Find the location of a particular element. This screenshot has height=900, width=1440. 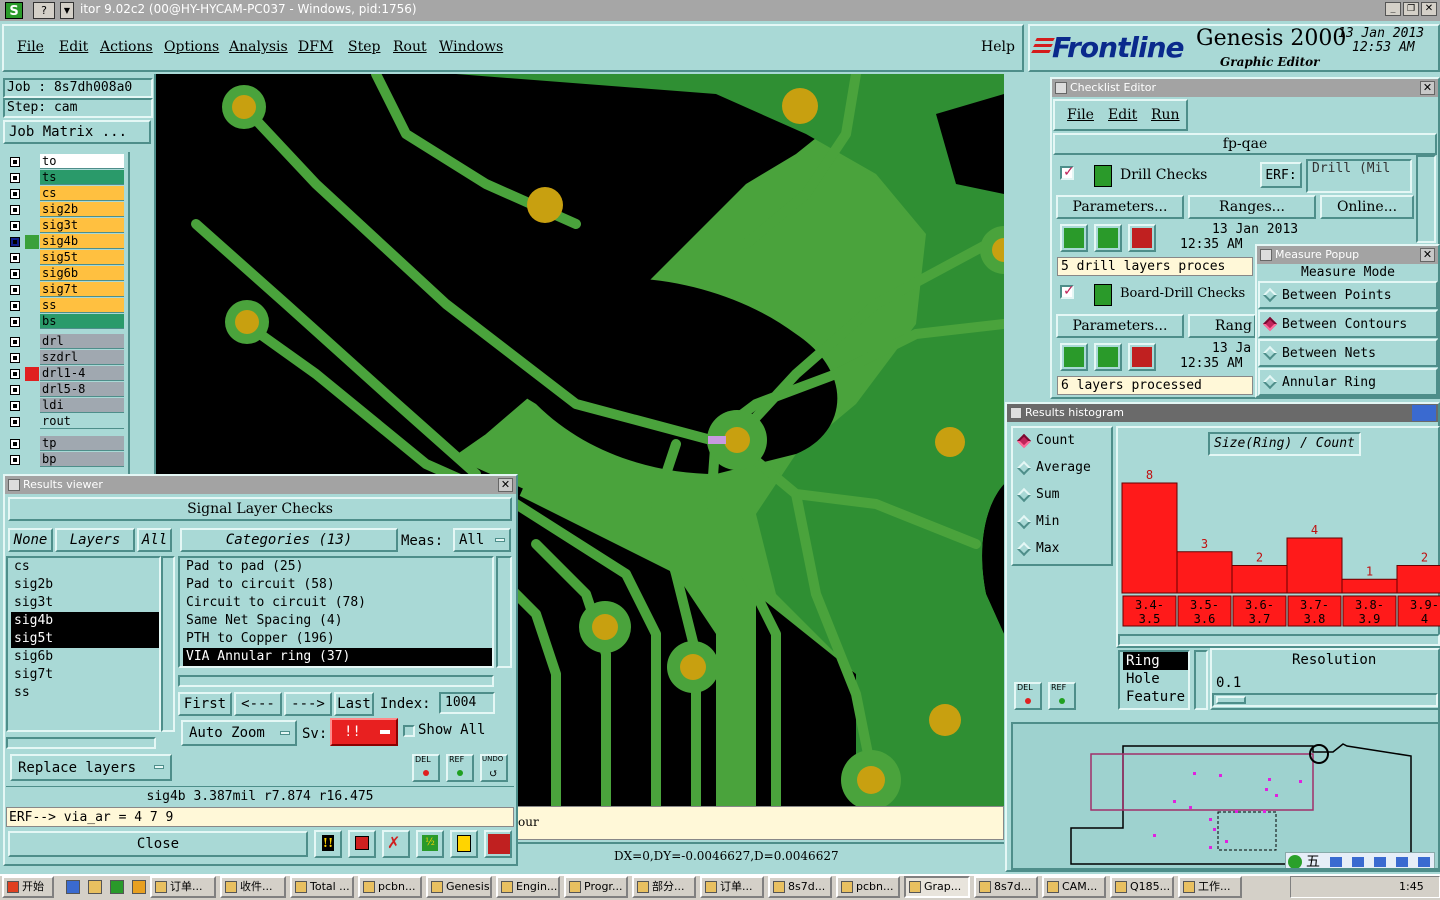

measure-option-2: Between Nets is located at coordinates (1348, 353).